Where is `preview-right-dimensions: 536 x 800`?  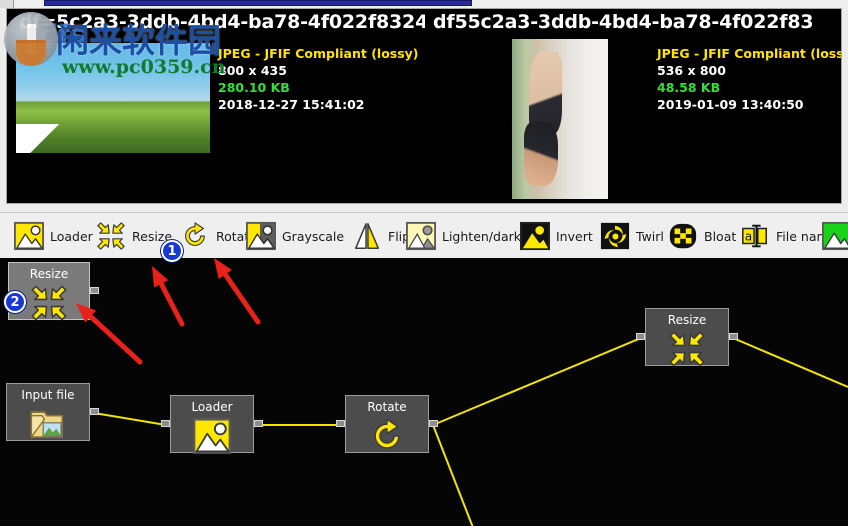 preview-right-dimensions: 536 x 800 is located at coordinates (691, 70).